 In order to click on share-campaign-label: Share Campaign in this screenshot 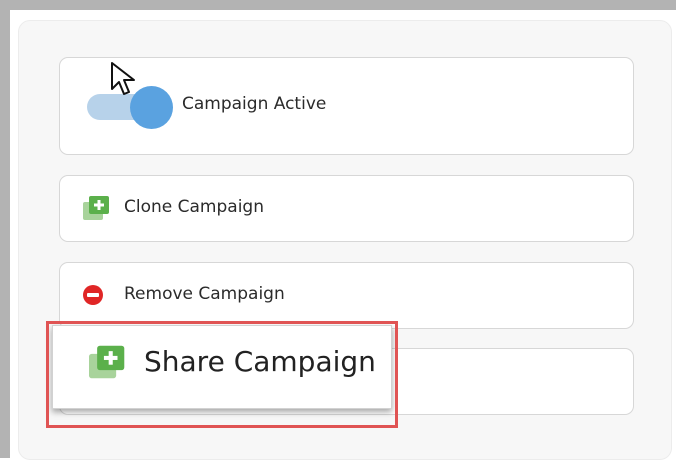, I will do `click(260, 361)`.